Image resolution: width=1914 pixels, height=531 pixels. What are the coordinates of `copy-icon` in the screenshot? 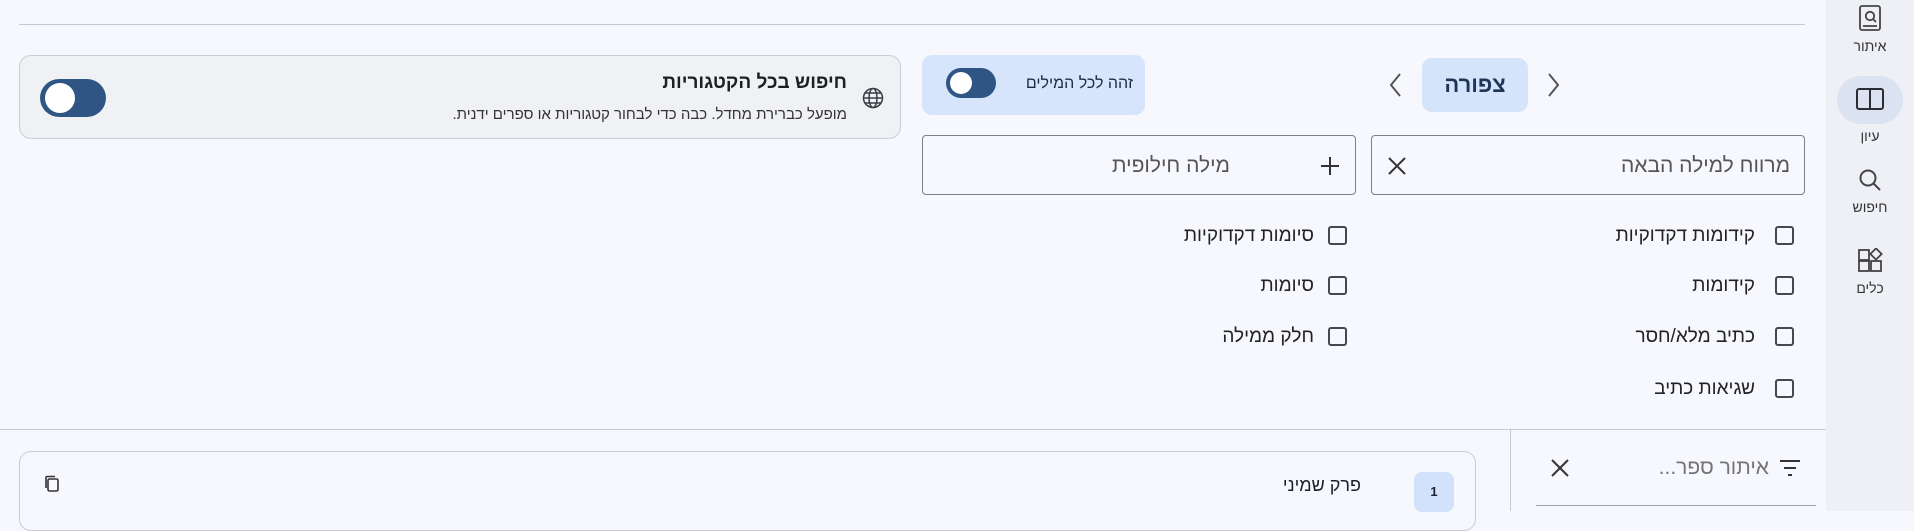 It's located at (52, 484).